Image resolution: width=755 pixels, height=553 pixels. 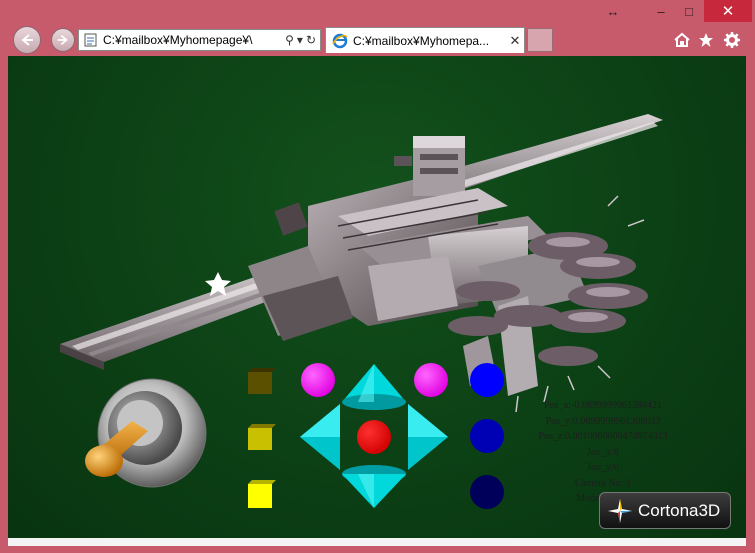 What do you see at coordinates (377, 542) in the screenshot?
I see `status-strip` at bounding box center [377, 542].